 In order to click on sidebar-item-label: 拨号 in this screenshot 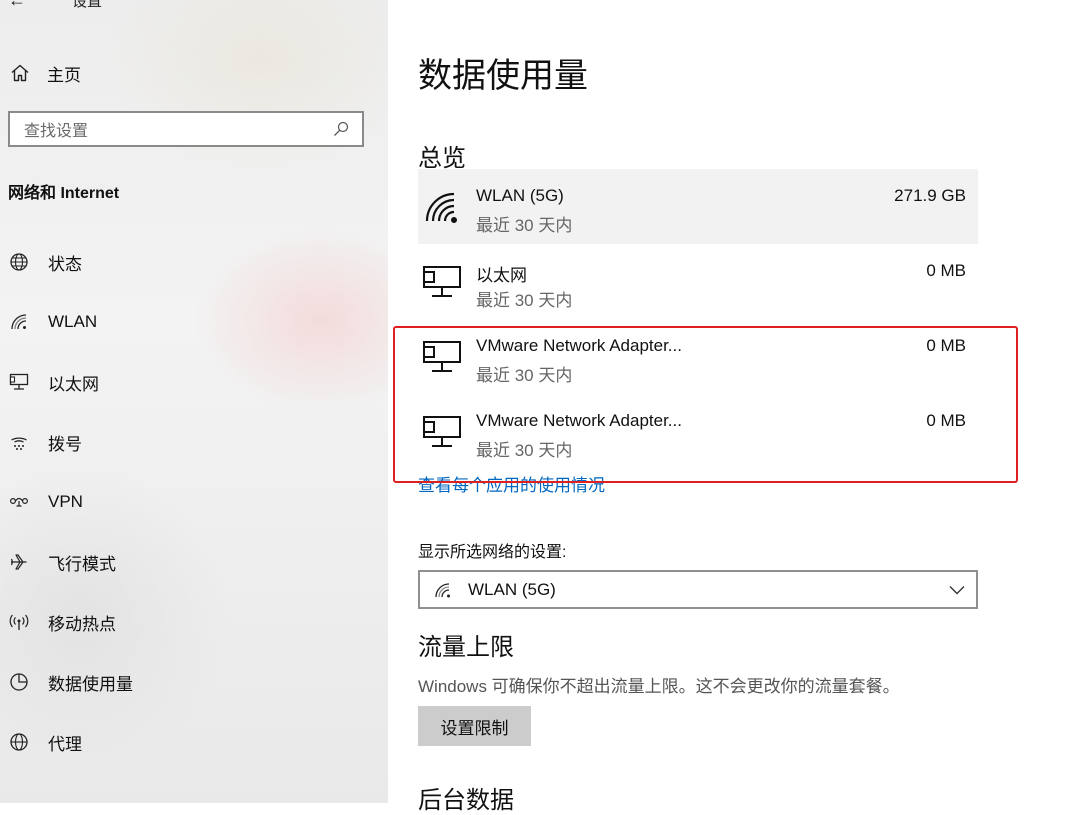, I will do `click(65, 444)`.